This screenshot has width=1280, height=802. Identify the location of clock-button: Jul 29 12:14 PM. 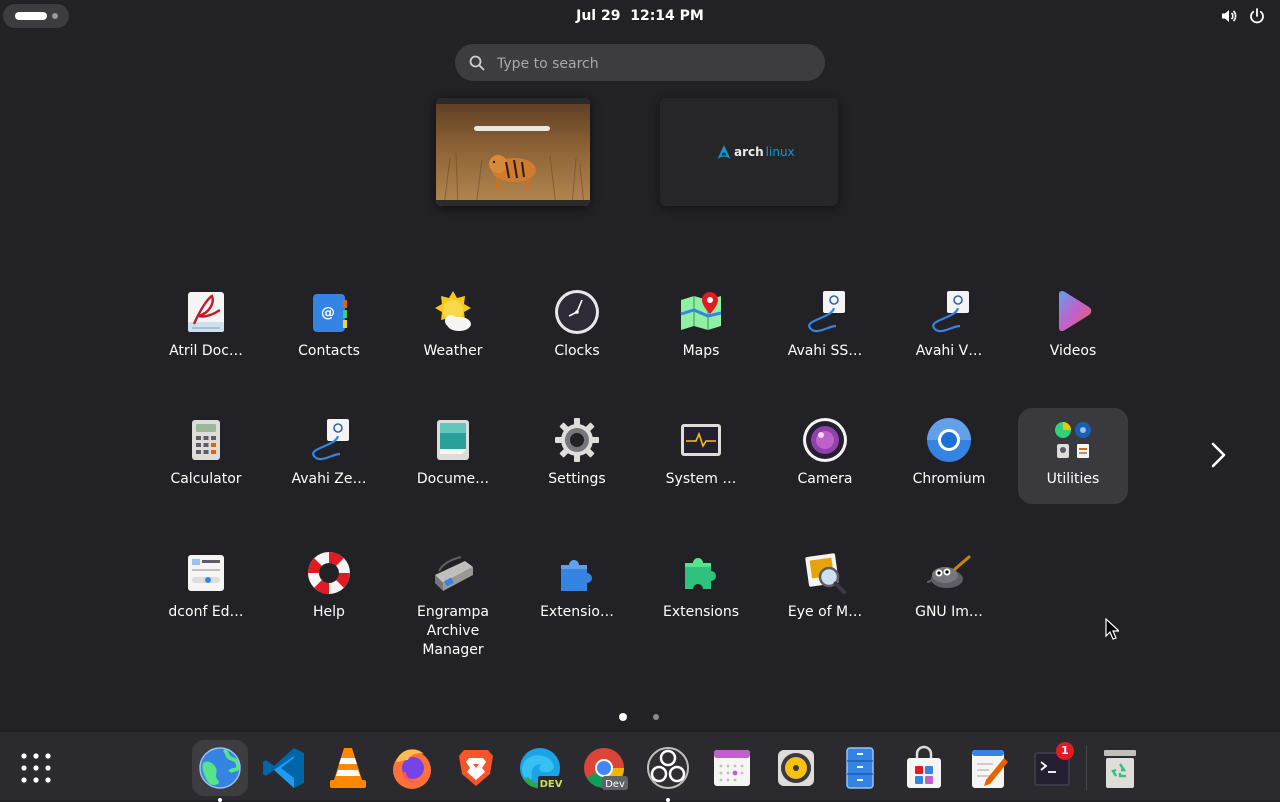
(640, 16).